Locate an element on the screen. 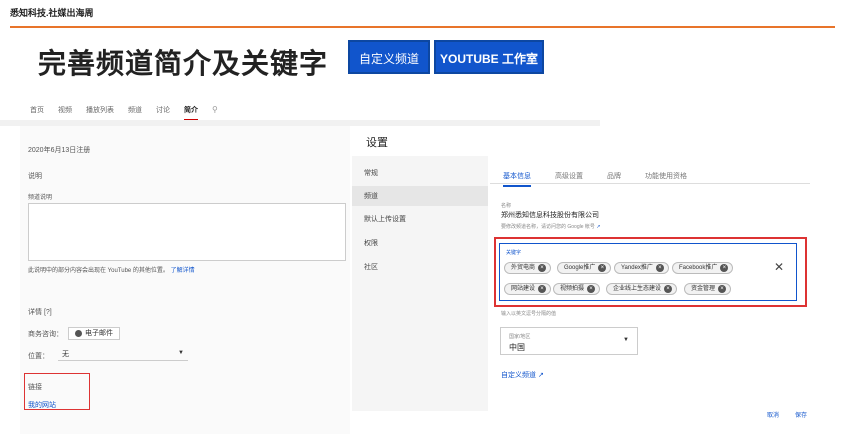 The image size is (845, 434). keywords-hint: 输入以英文逗号分隔的值 is located at coordinates (529, 314).